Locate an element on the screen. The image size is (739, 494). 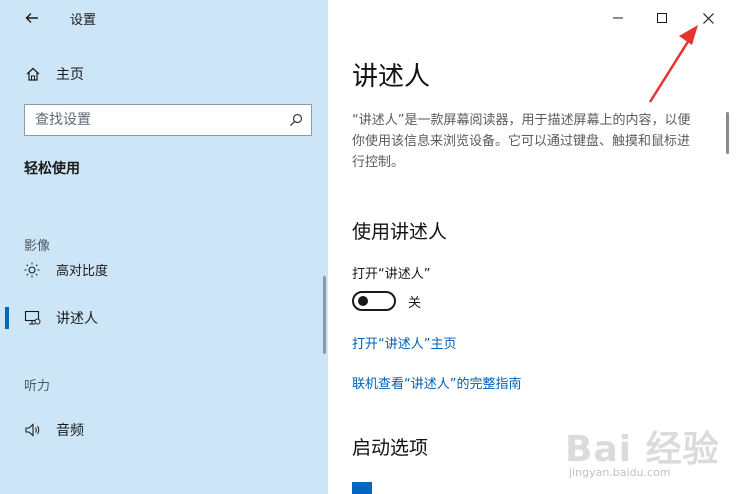
watermark: Bai 经验 jingyan.baidu.com is located at coordinates (652, 457).